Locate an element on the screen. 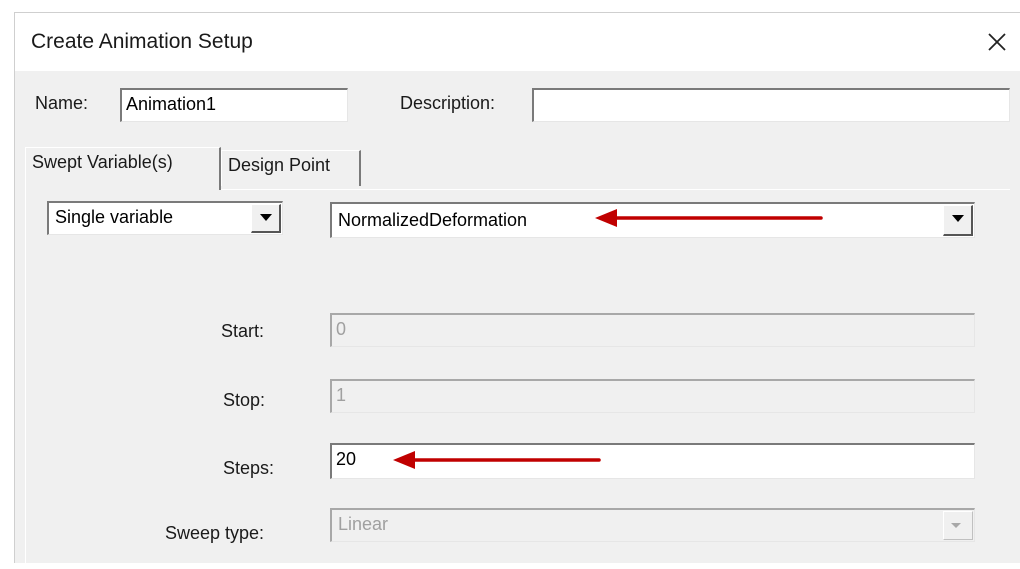 Image resolution: width=1020 pixels, height=569 pixels. sweep-type-label: Sweep type: is located at coordinates (215, 533).